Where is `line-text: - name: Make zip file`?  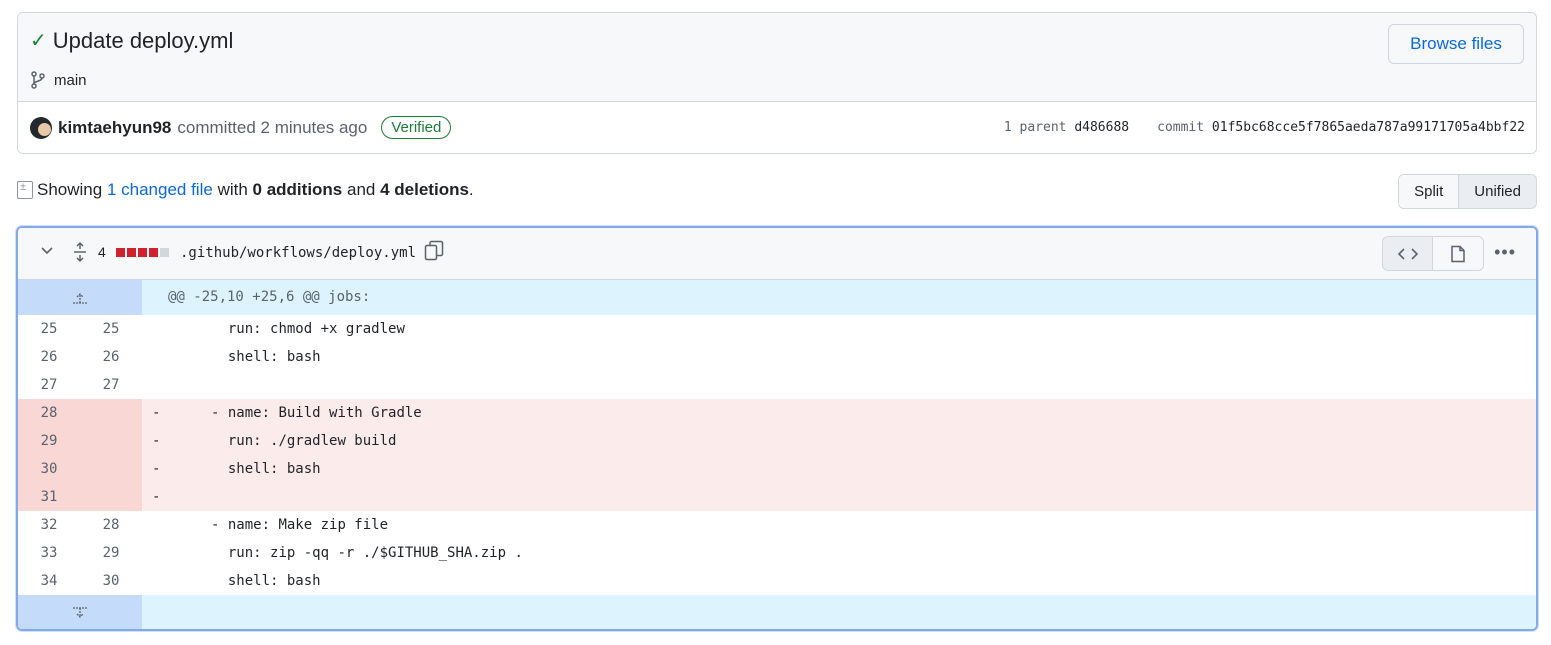
line-text: - name: Make zip file is located at coordinates (274, 525).